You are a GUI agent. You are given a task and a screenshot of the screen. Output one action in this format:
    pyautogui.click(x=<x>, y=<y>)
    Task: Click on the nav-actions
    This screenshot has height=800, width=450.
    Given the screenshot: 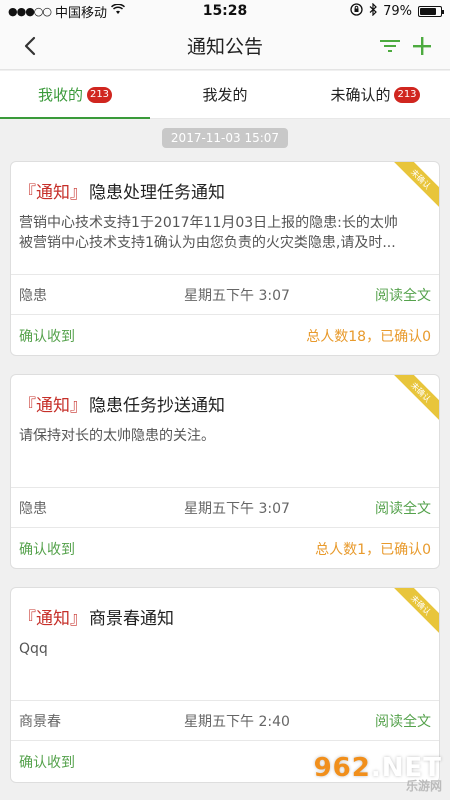 What is the action you would take?
    pyautogui.click(x=406, y=46)
    